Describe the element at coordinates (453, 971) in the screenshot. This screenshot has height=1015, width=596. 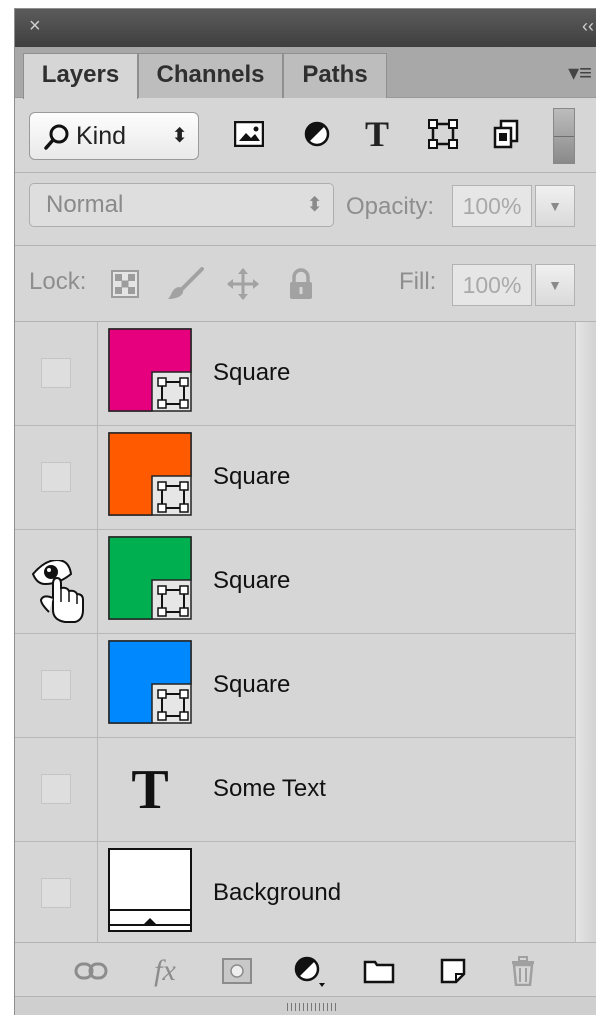
I see `new-layer-icon` at that location.